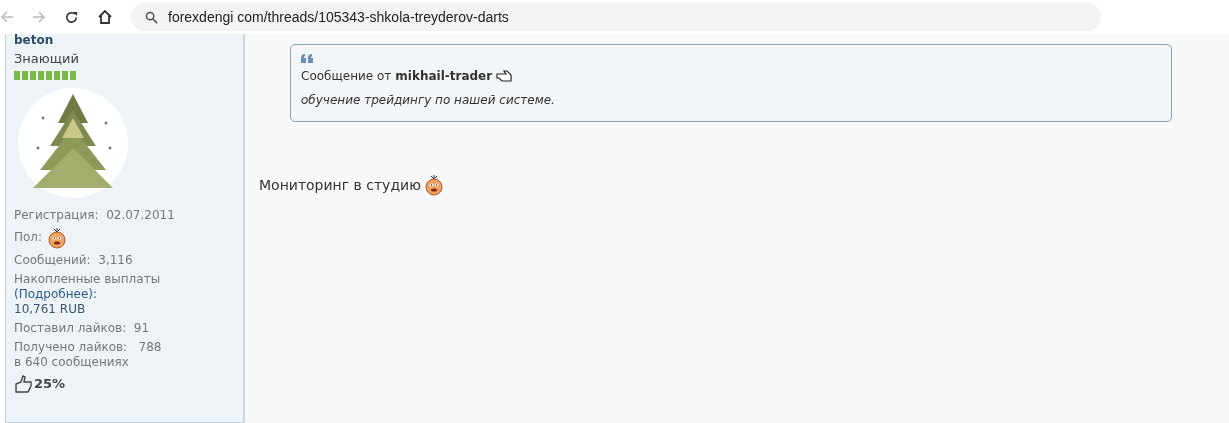 The height and width of the screenshot is (423, 1229). I want to click on home-icon, so click(105, 17).